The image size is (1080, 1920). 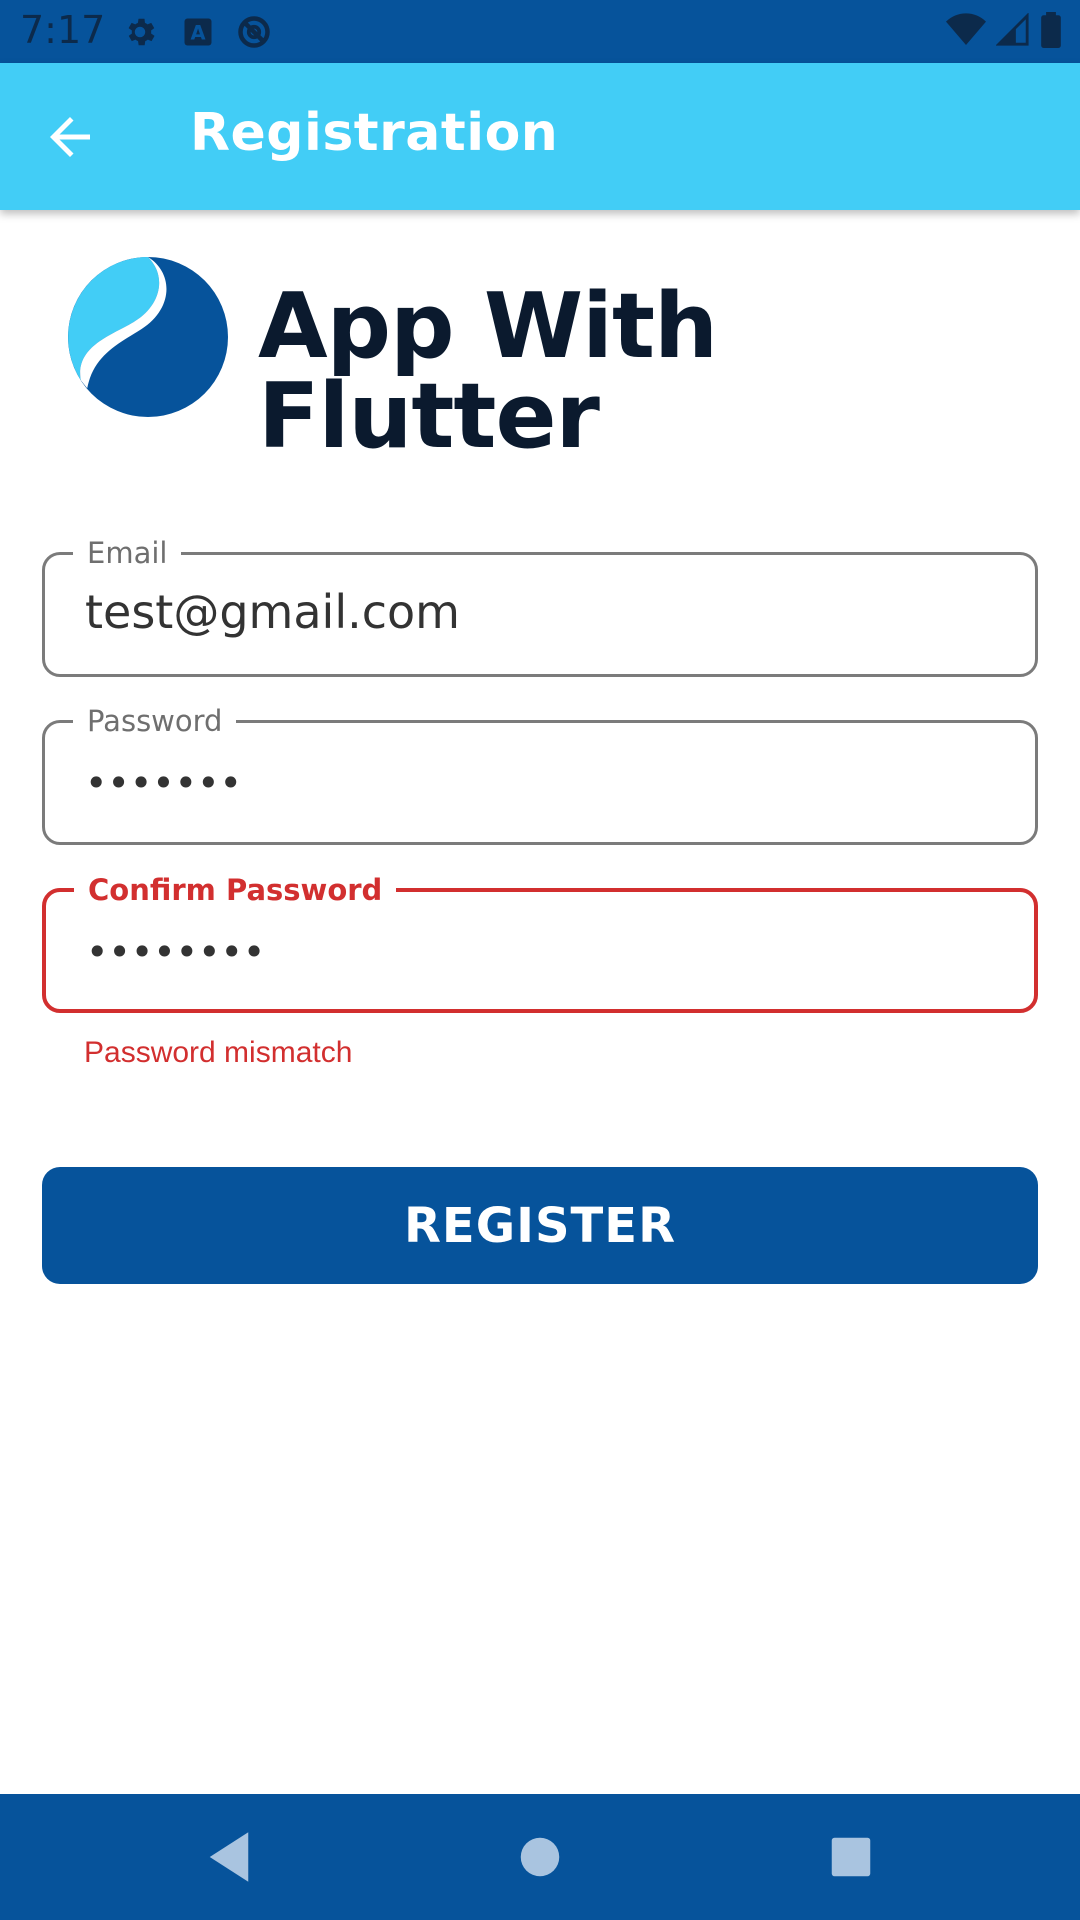 What do you see at coordinates (229, 1857) in the screenshot?
I see `back-triangle-icon` at bounding box center [229, 1857].